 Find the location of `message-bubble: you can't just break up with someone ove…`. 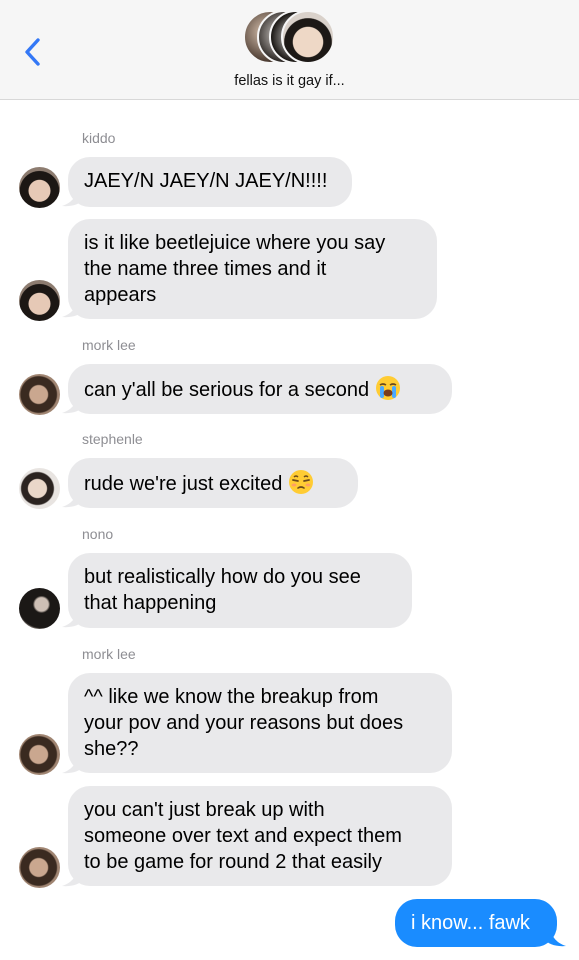

message-bubble: you can't just break up with someone ove… is located at coordinates (260, 836).